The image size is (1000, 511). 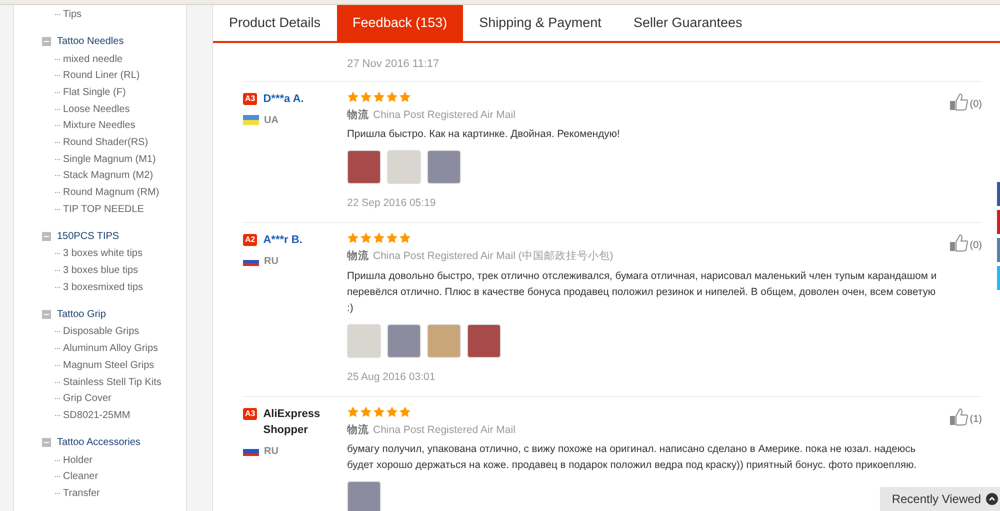 I want to click on subcategory-link: TIP TOP NEEDLE, so click(x=103, y=209).